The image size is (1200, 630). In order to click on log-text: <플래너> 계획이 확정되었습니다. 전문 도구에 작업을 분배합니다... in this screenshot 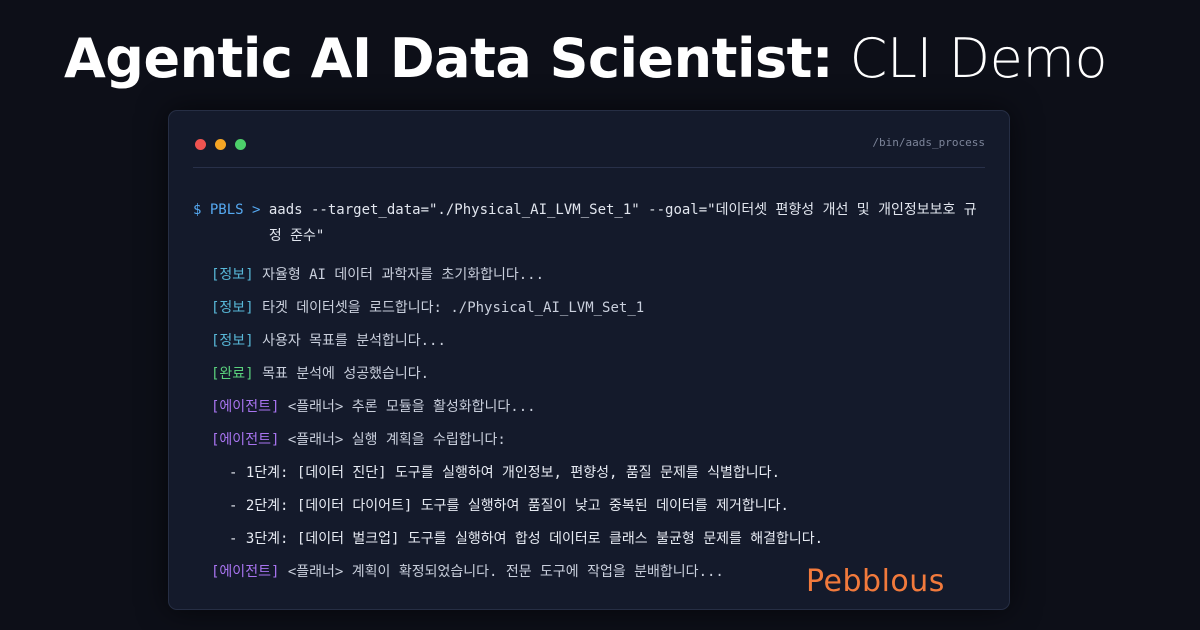, I will do `click(505, 572)`.